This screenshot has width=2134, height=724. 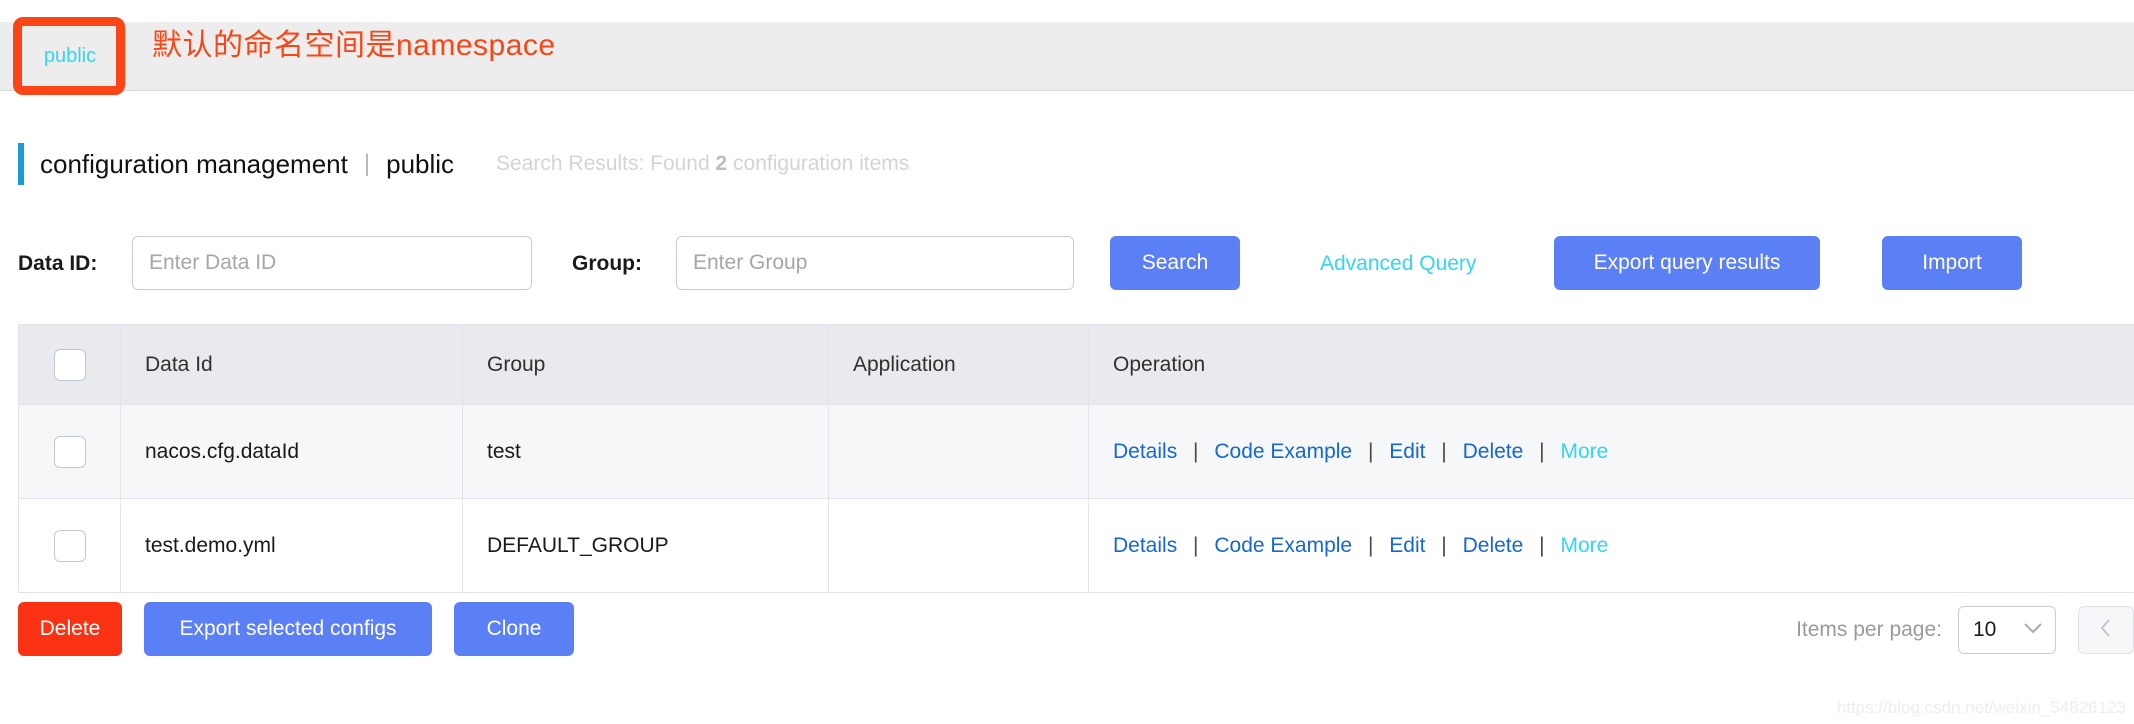 What do you see at coordinates (291, 364) in the screenshot?
I see `column-header-data-id: Data Id` at bounding box center [291, 364].